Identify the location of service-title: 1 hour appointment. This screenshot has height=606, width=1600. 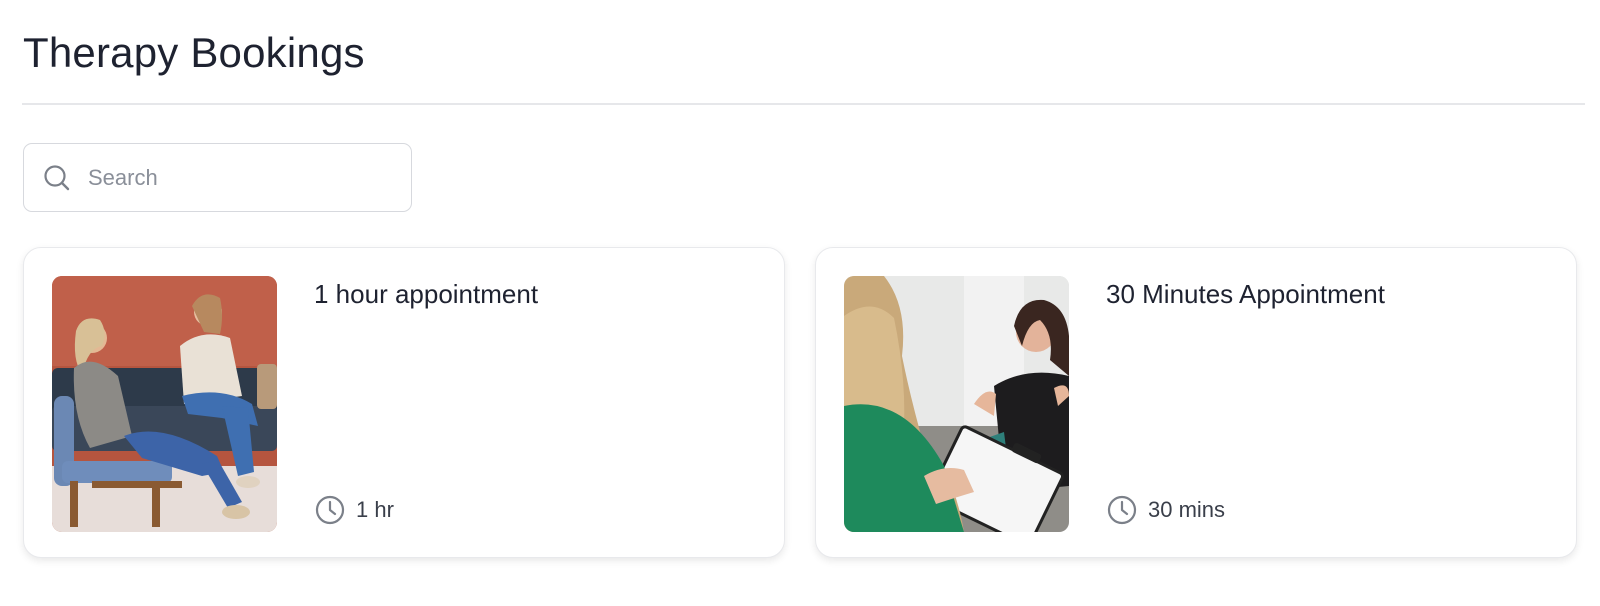
(426, 294).